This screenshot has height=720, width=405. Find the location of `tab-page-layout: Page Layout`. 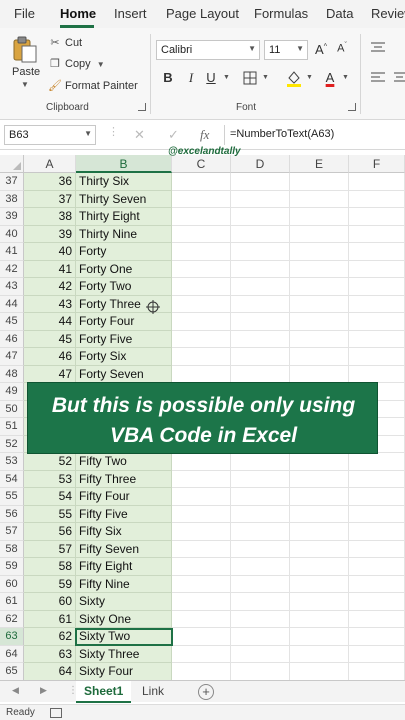

tab-page-layout: Page Layout is located at coordinates (202, 13).